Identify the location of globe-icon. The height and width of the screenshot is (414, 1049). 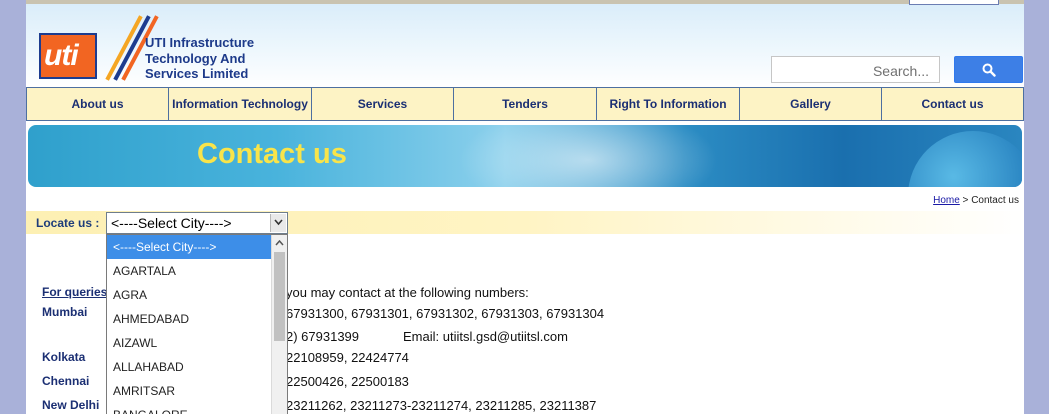
(965, 159).